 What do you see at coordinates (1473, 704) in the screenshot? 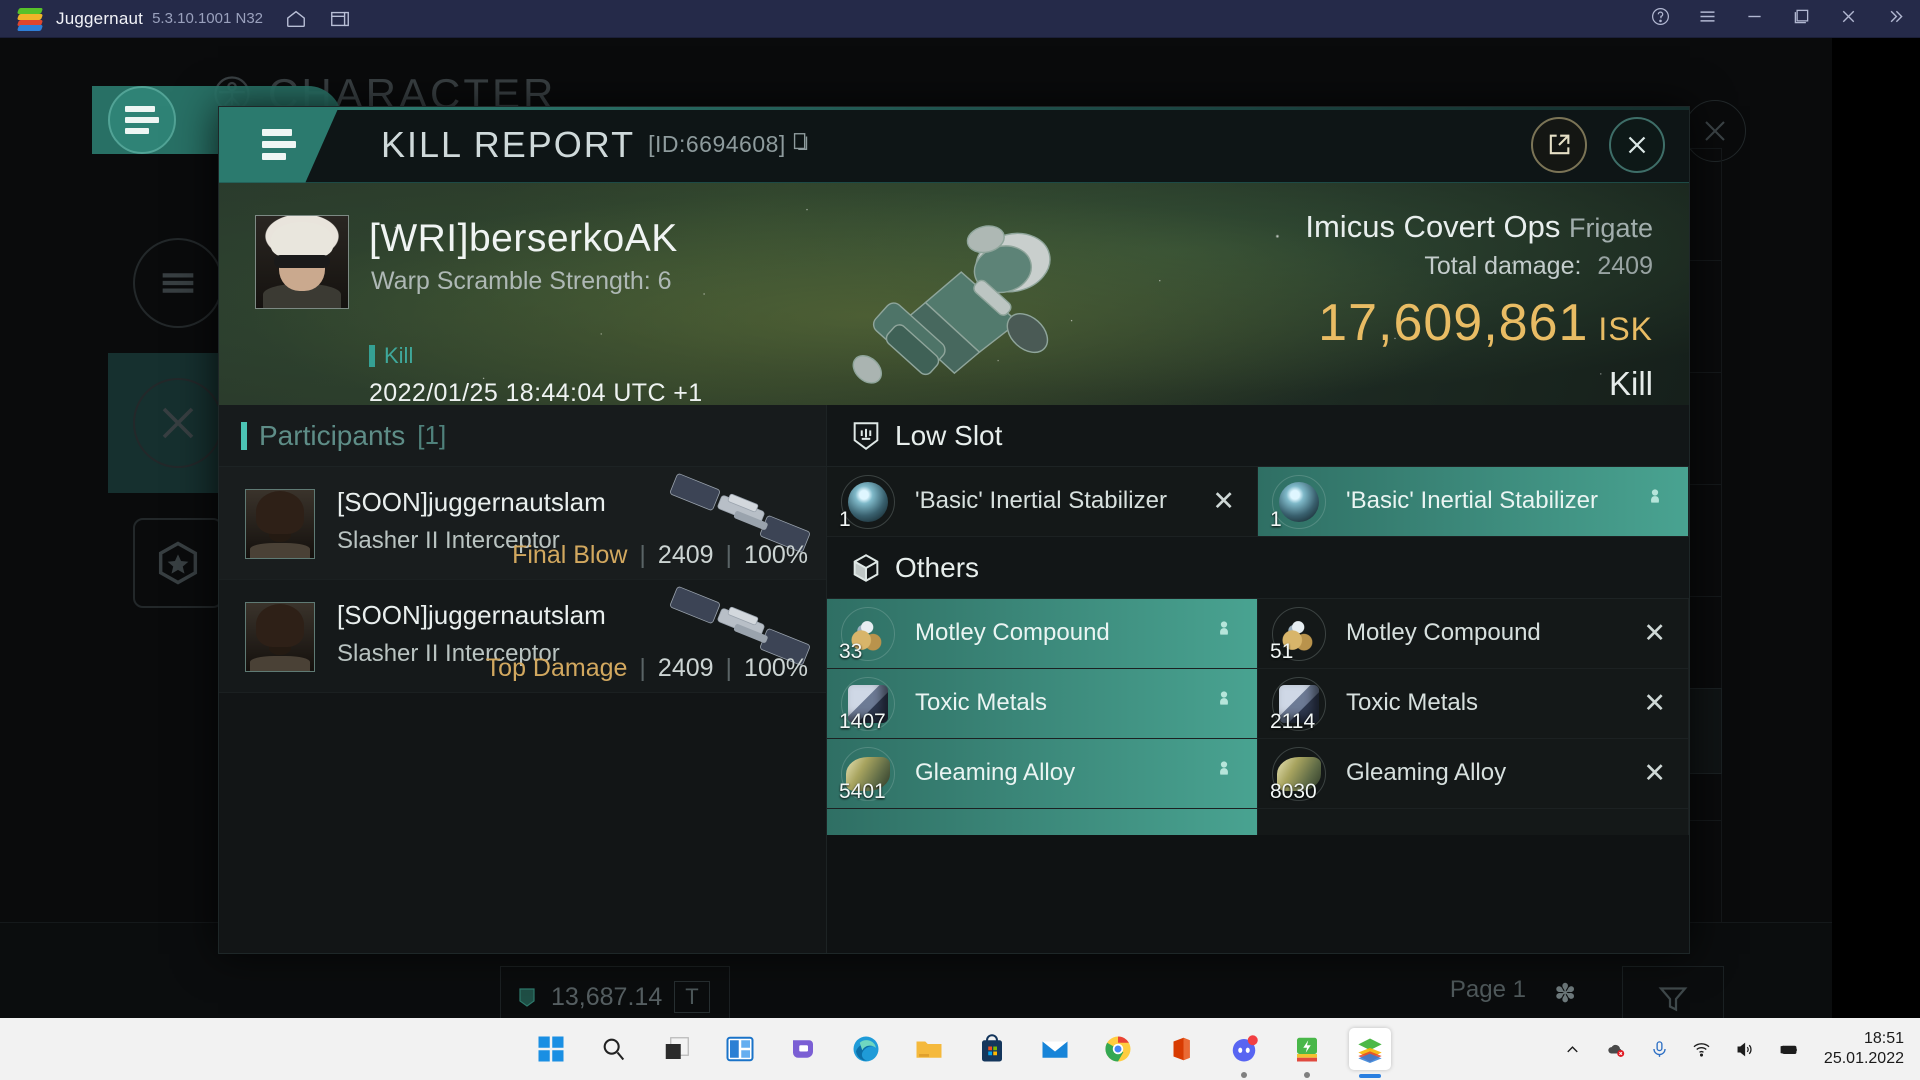
I see `list-item: 2114 Toxic Metals ✕` at bounding box center [1473, 704].